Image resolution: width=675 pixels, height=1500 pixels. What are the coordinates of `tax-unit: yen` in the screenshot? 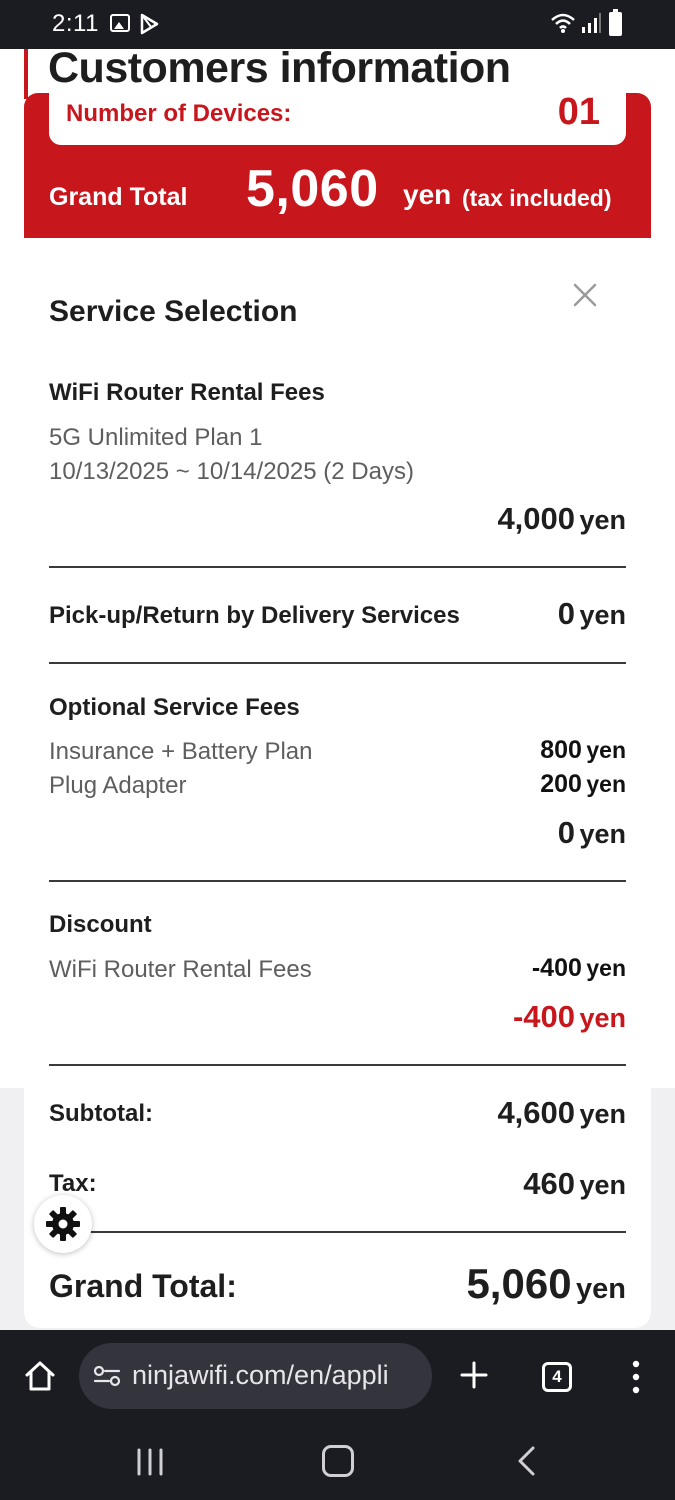 It's located at (602, 1185).